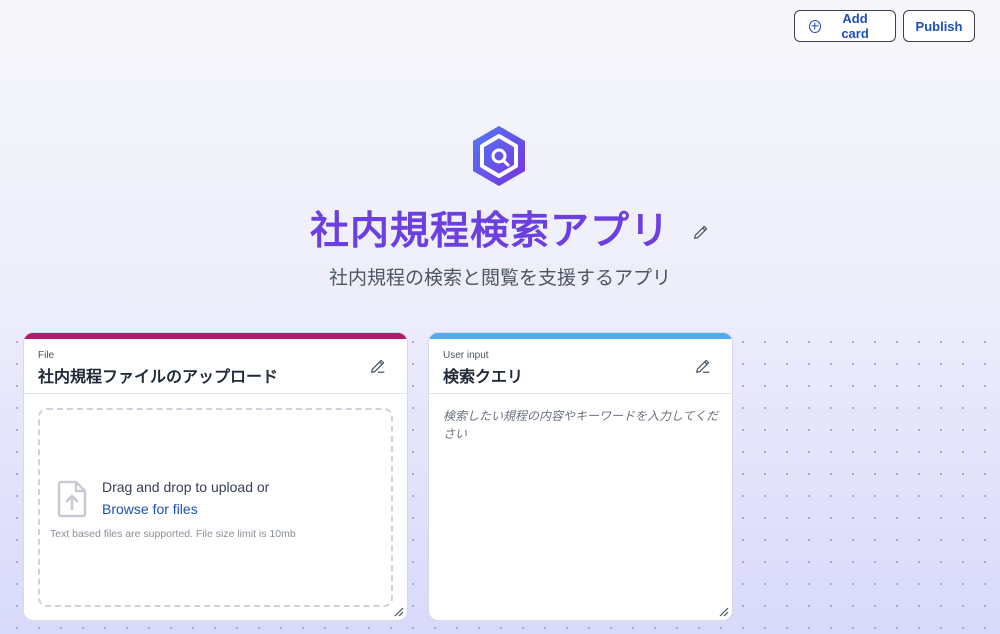 The image size is (1000, 634). I want to click on add-card-button: Add card, so click(845, 26).